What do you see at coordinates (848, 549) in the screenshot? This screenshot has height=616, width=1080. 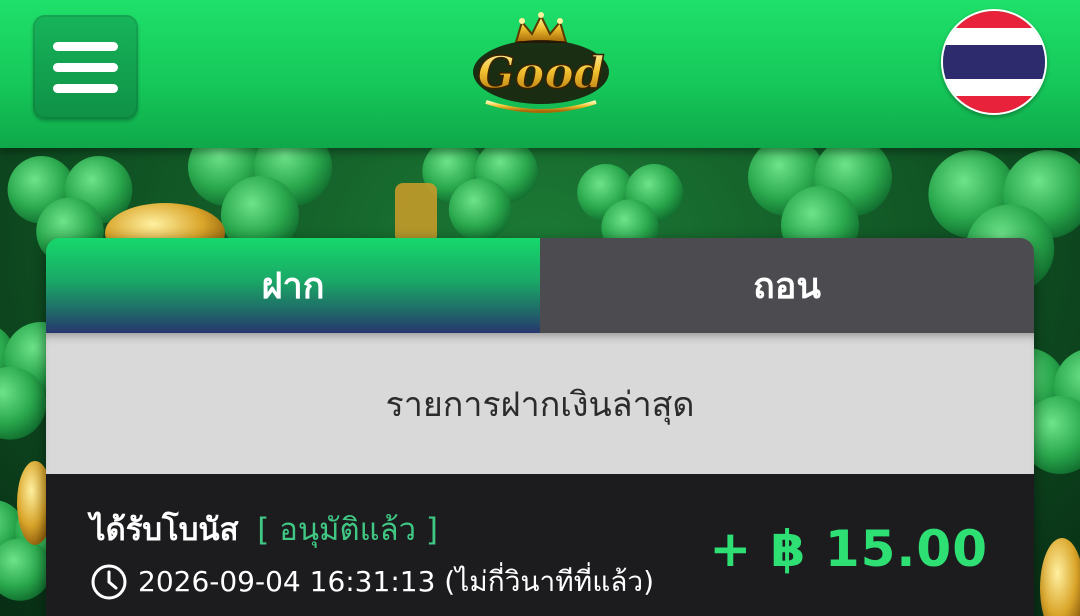 I see `transaction-amount: + ฿ 15.00` at bounding box center [848, 549].